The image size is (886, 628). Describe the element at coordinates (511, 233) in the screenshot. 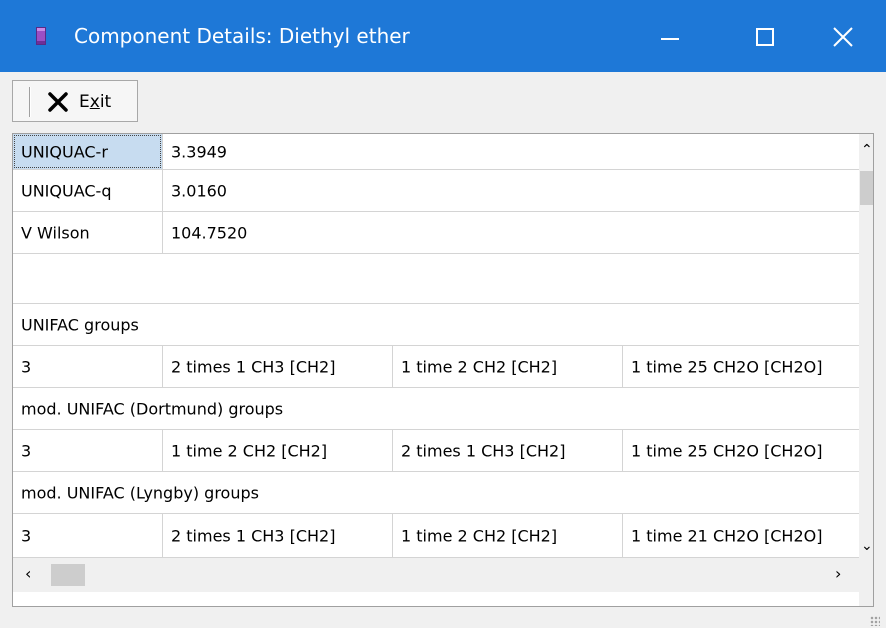

I see `grid-cell: 104.7520` at that location.